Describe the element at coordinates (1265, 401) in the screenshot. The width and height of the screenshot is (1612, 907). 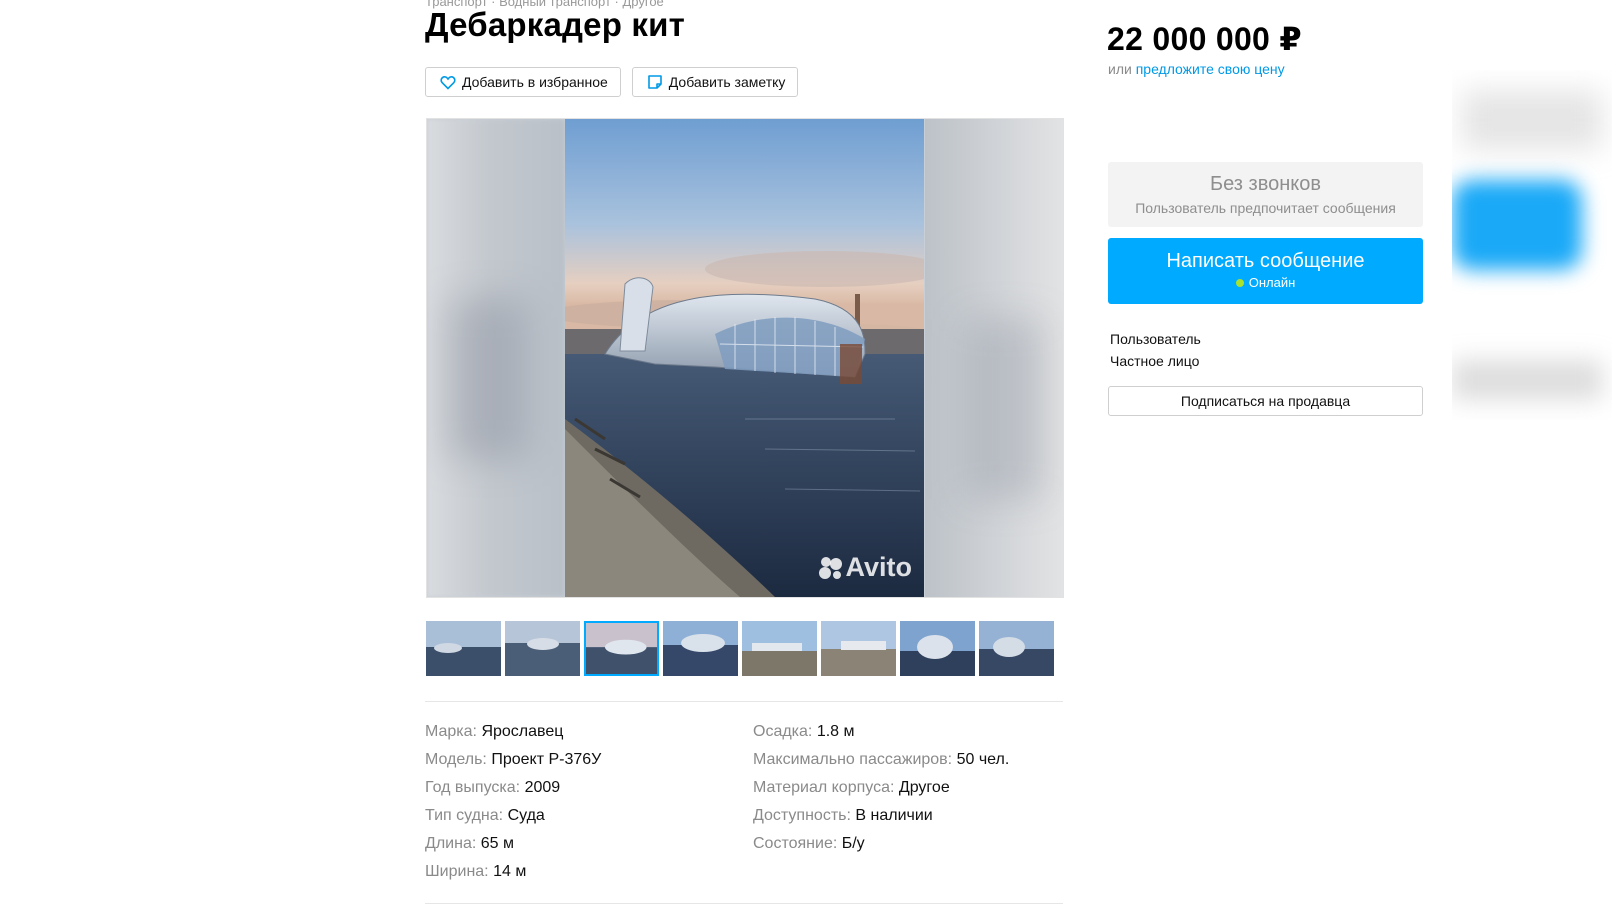
I see `subscribe-seller-button: Подписаться на продавца` at that location.